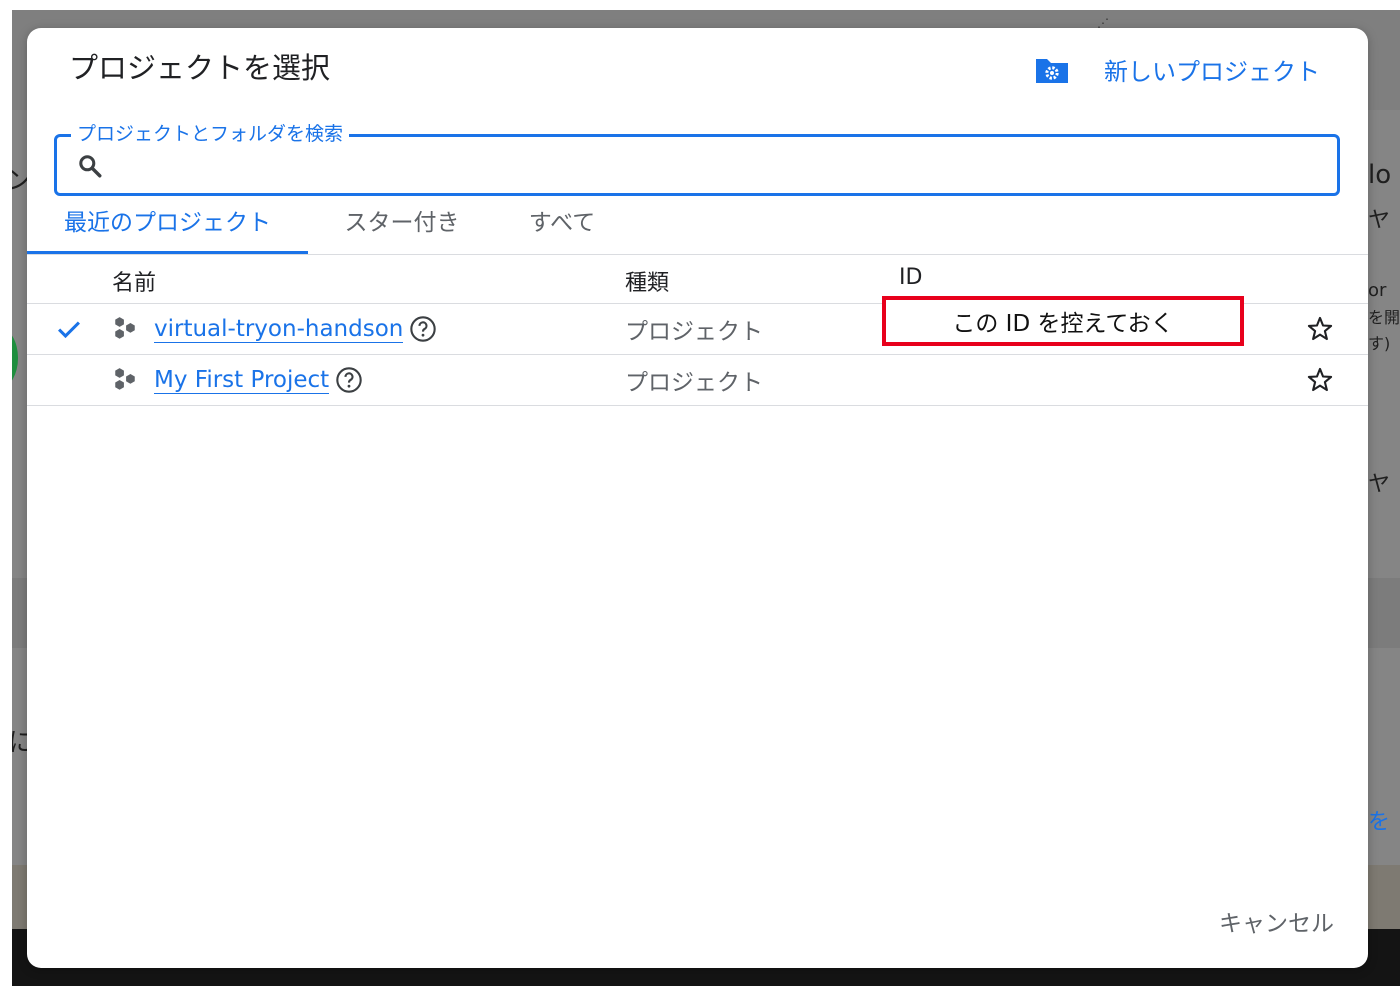 This screenshot has height=998, width=1400. I want to click on column-header-id: ID, so click(911, 277).